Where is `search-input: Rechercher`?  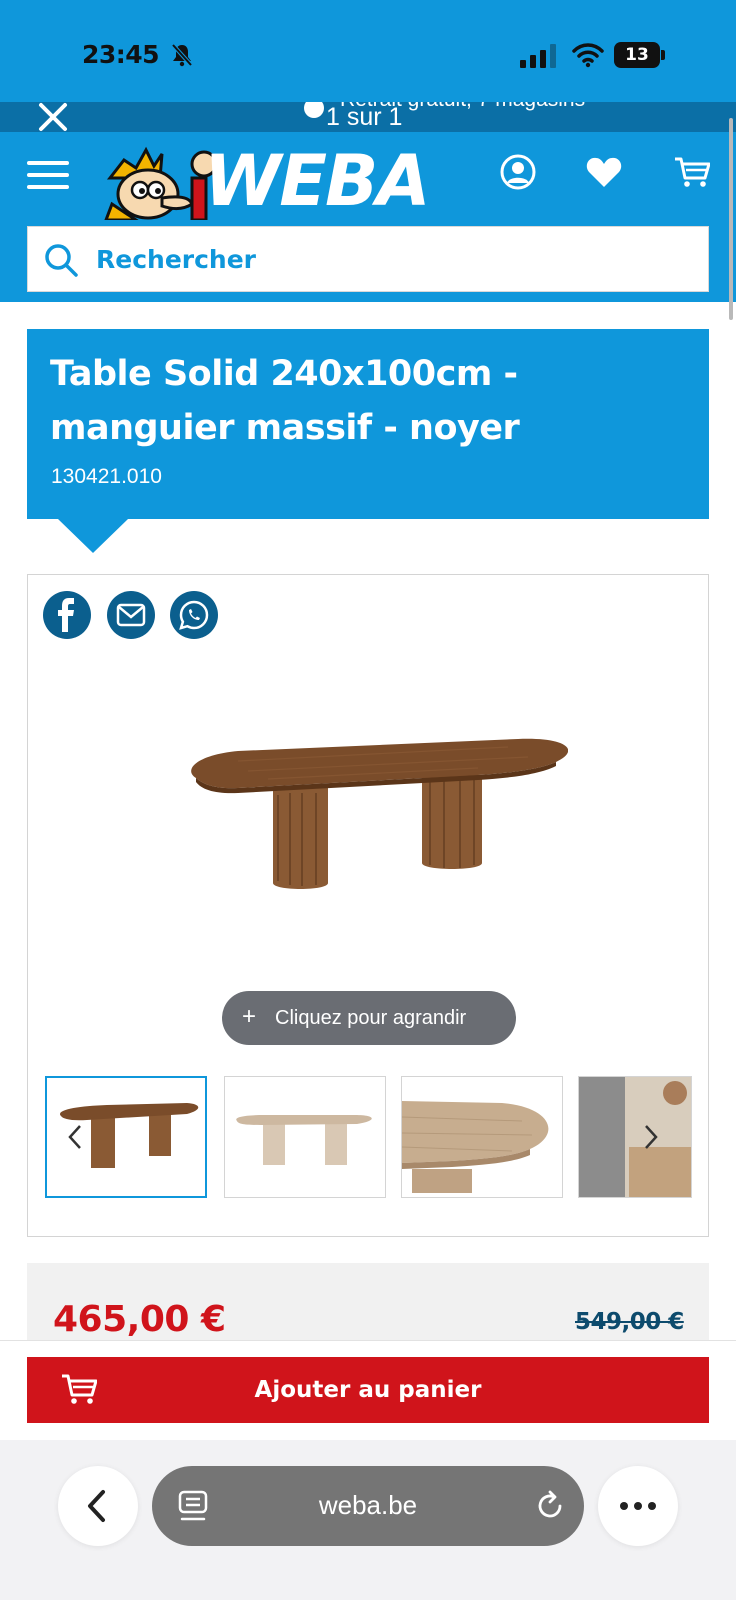
search-input: Rechercher is located at coordinates (368, 259).